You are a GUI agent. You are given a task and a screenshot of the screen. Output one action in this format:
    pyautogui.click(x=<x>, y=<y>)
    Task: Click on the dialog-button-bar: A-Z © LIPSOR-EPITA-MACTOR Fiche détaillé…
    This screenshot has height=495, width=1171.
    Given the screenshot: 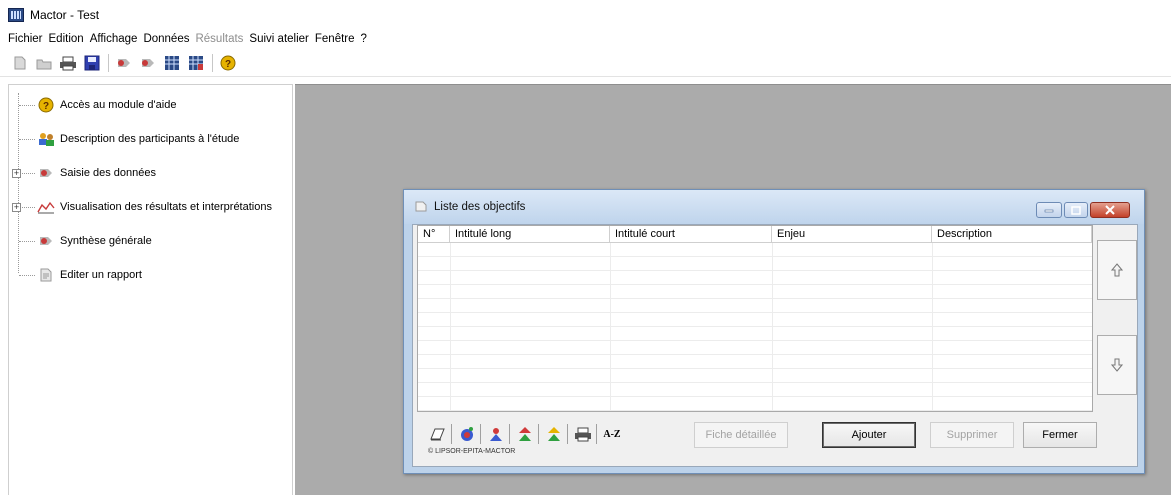 What is the action you would take?
    pyautogui.click(x=757, y=441)
    